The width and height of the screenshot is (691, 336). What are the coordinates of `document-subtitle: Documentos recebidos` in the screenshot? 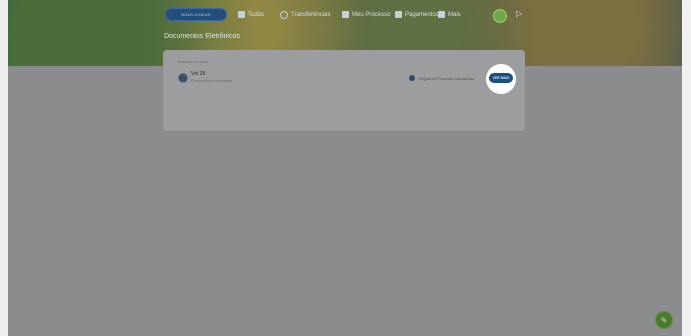 It's located at (211, 80).